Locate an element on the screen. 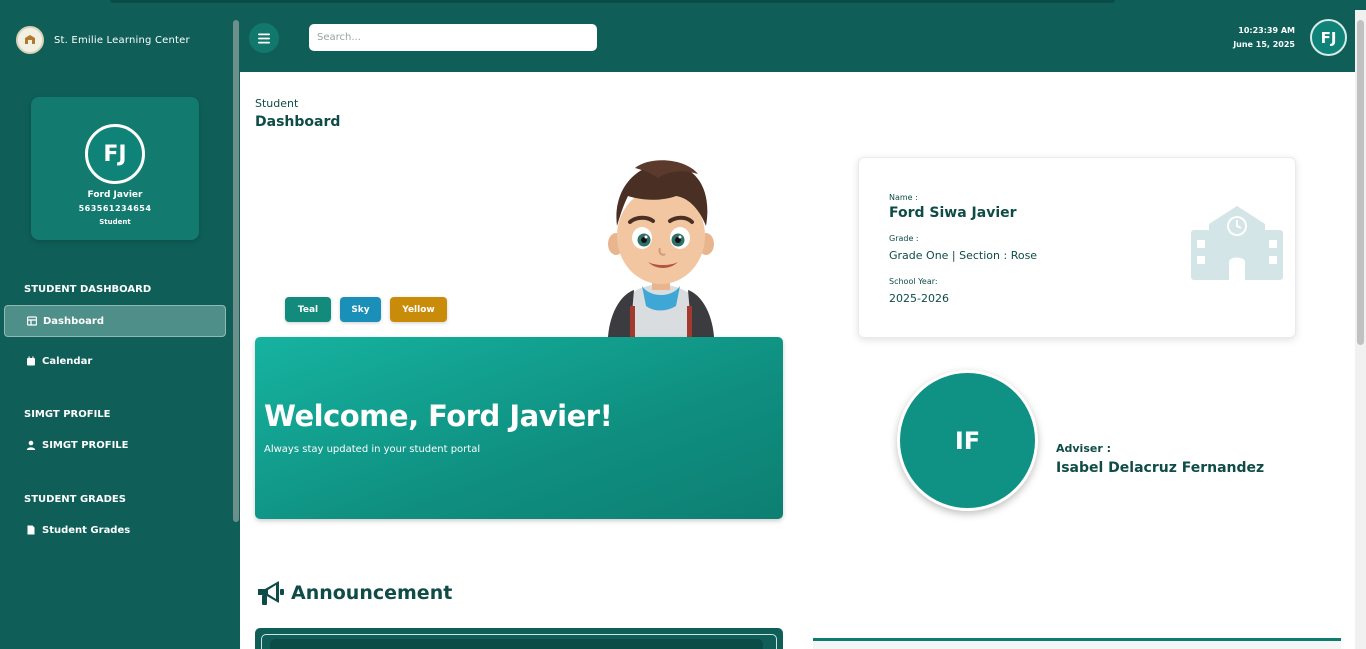 The width and height of the screenshot is (1366, 649). side-panel is located at coordinates (1077, 643).